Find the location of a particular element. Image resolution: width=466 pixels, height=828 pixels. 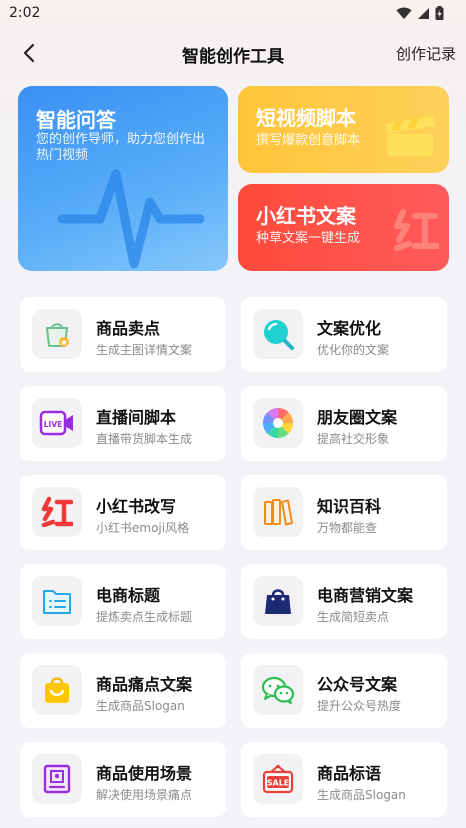

tool-title: 电商标题 is located at coordinates (128, 595).